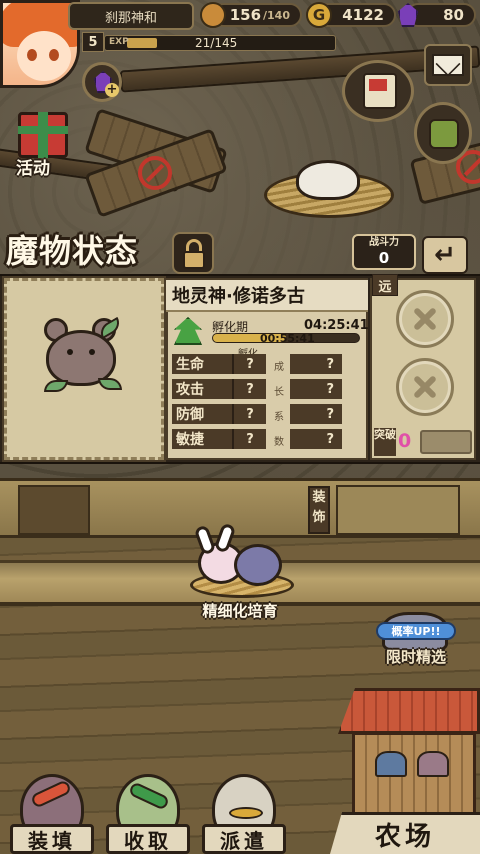 This screenshot has height=854, width=480. Describe the element at coordinates (385, 442) in the screenshot. I see `breakthrough-label: 突破` at that location.